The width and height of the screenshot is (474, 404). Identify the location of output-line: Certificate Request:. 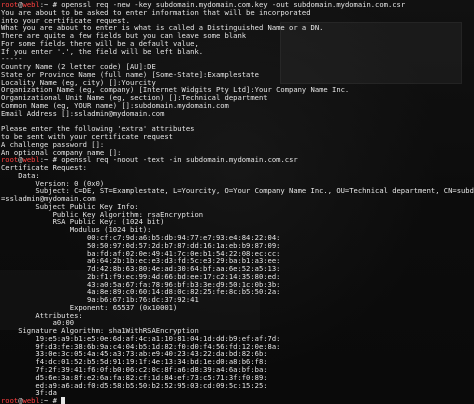
(44, 168).